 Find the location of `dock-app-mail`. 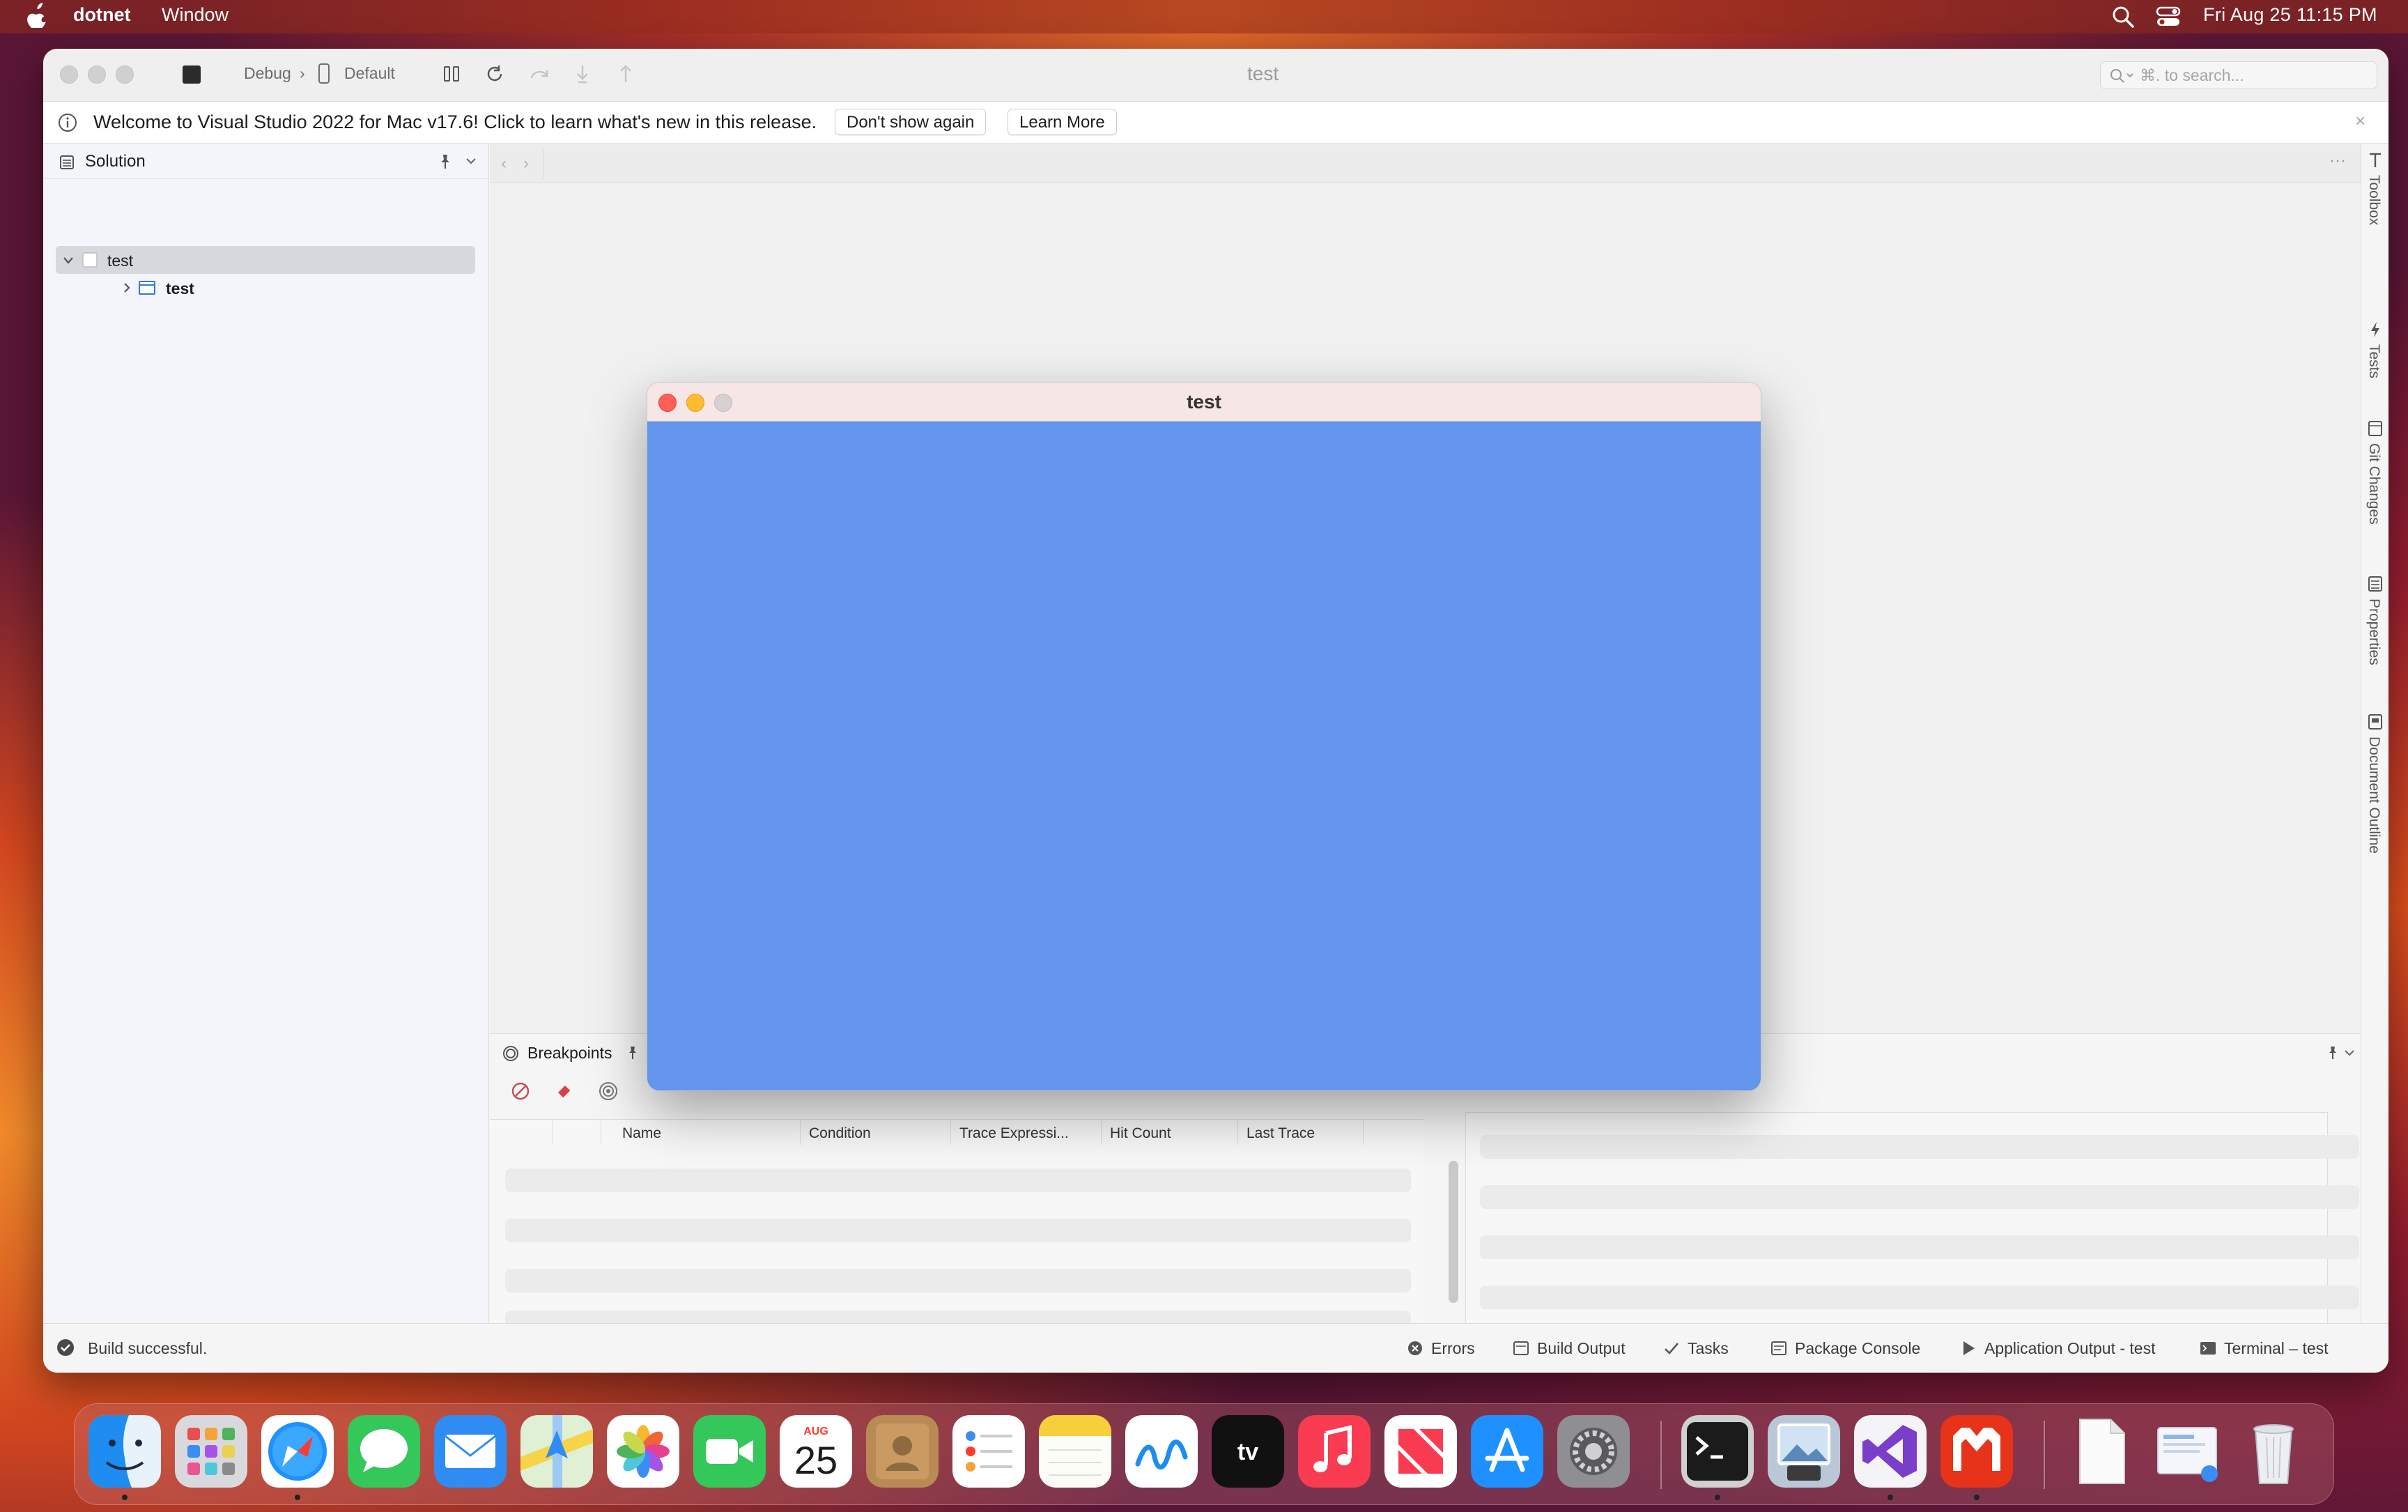

dock-app-mail is located at coordinates (471, 1451).